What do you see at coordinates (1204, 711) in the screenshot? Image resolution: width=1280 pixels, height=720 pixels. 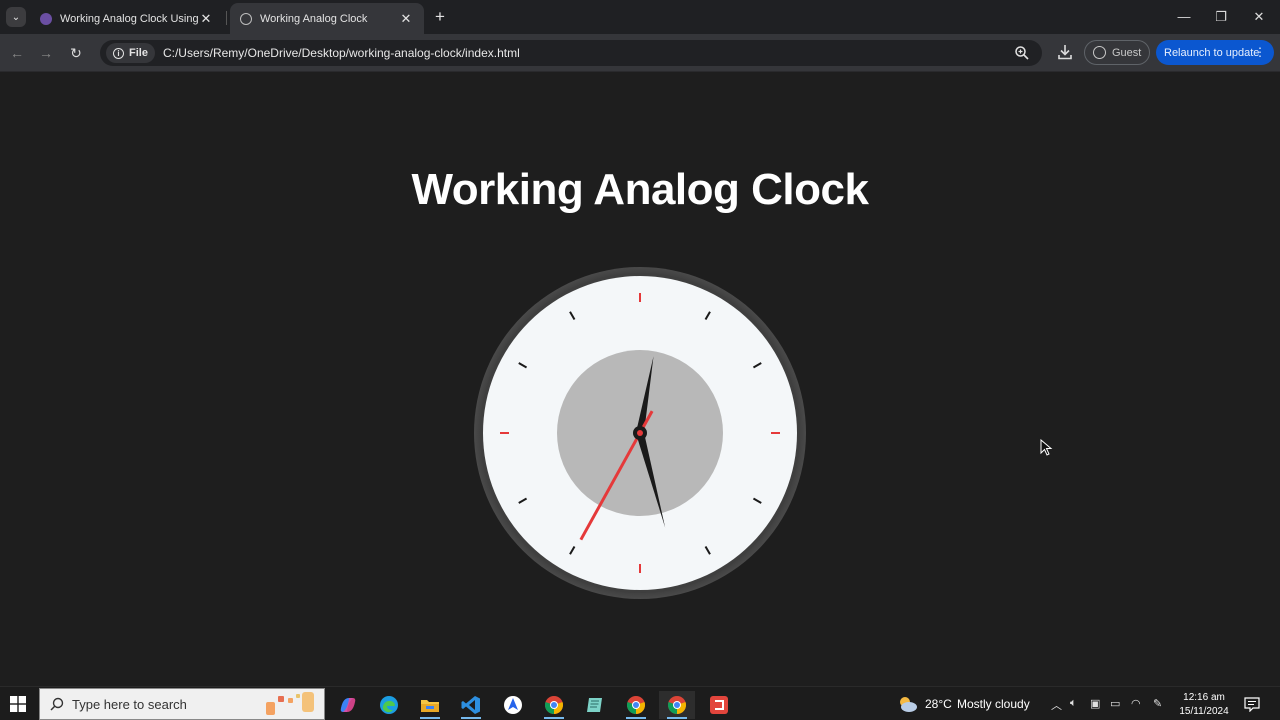 I see `system-date: 15/11/2024` at bounding box center [1204, 711].